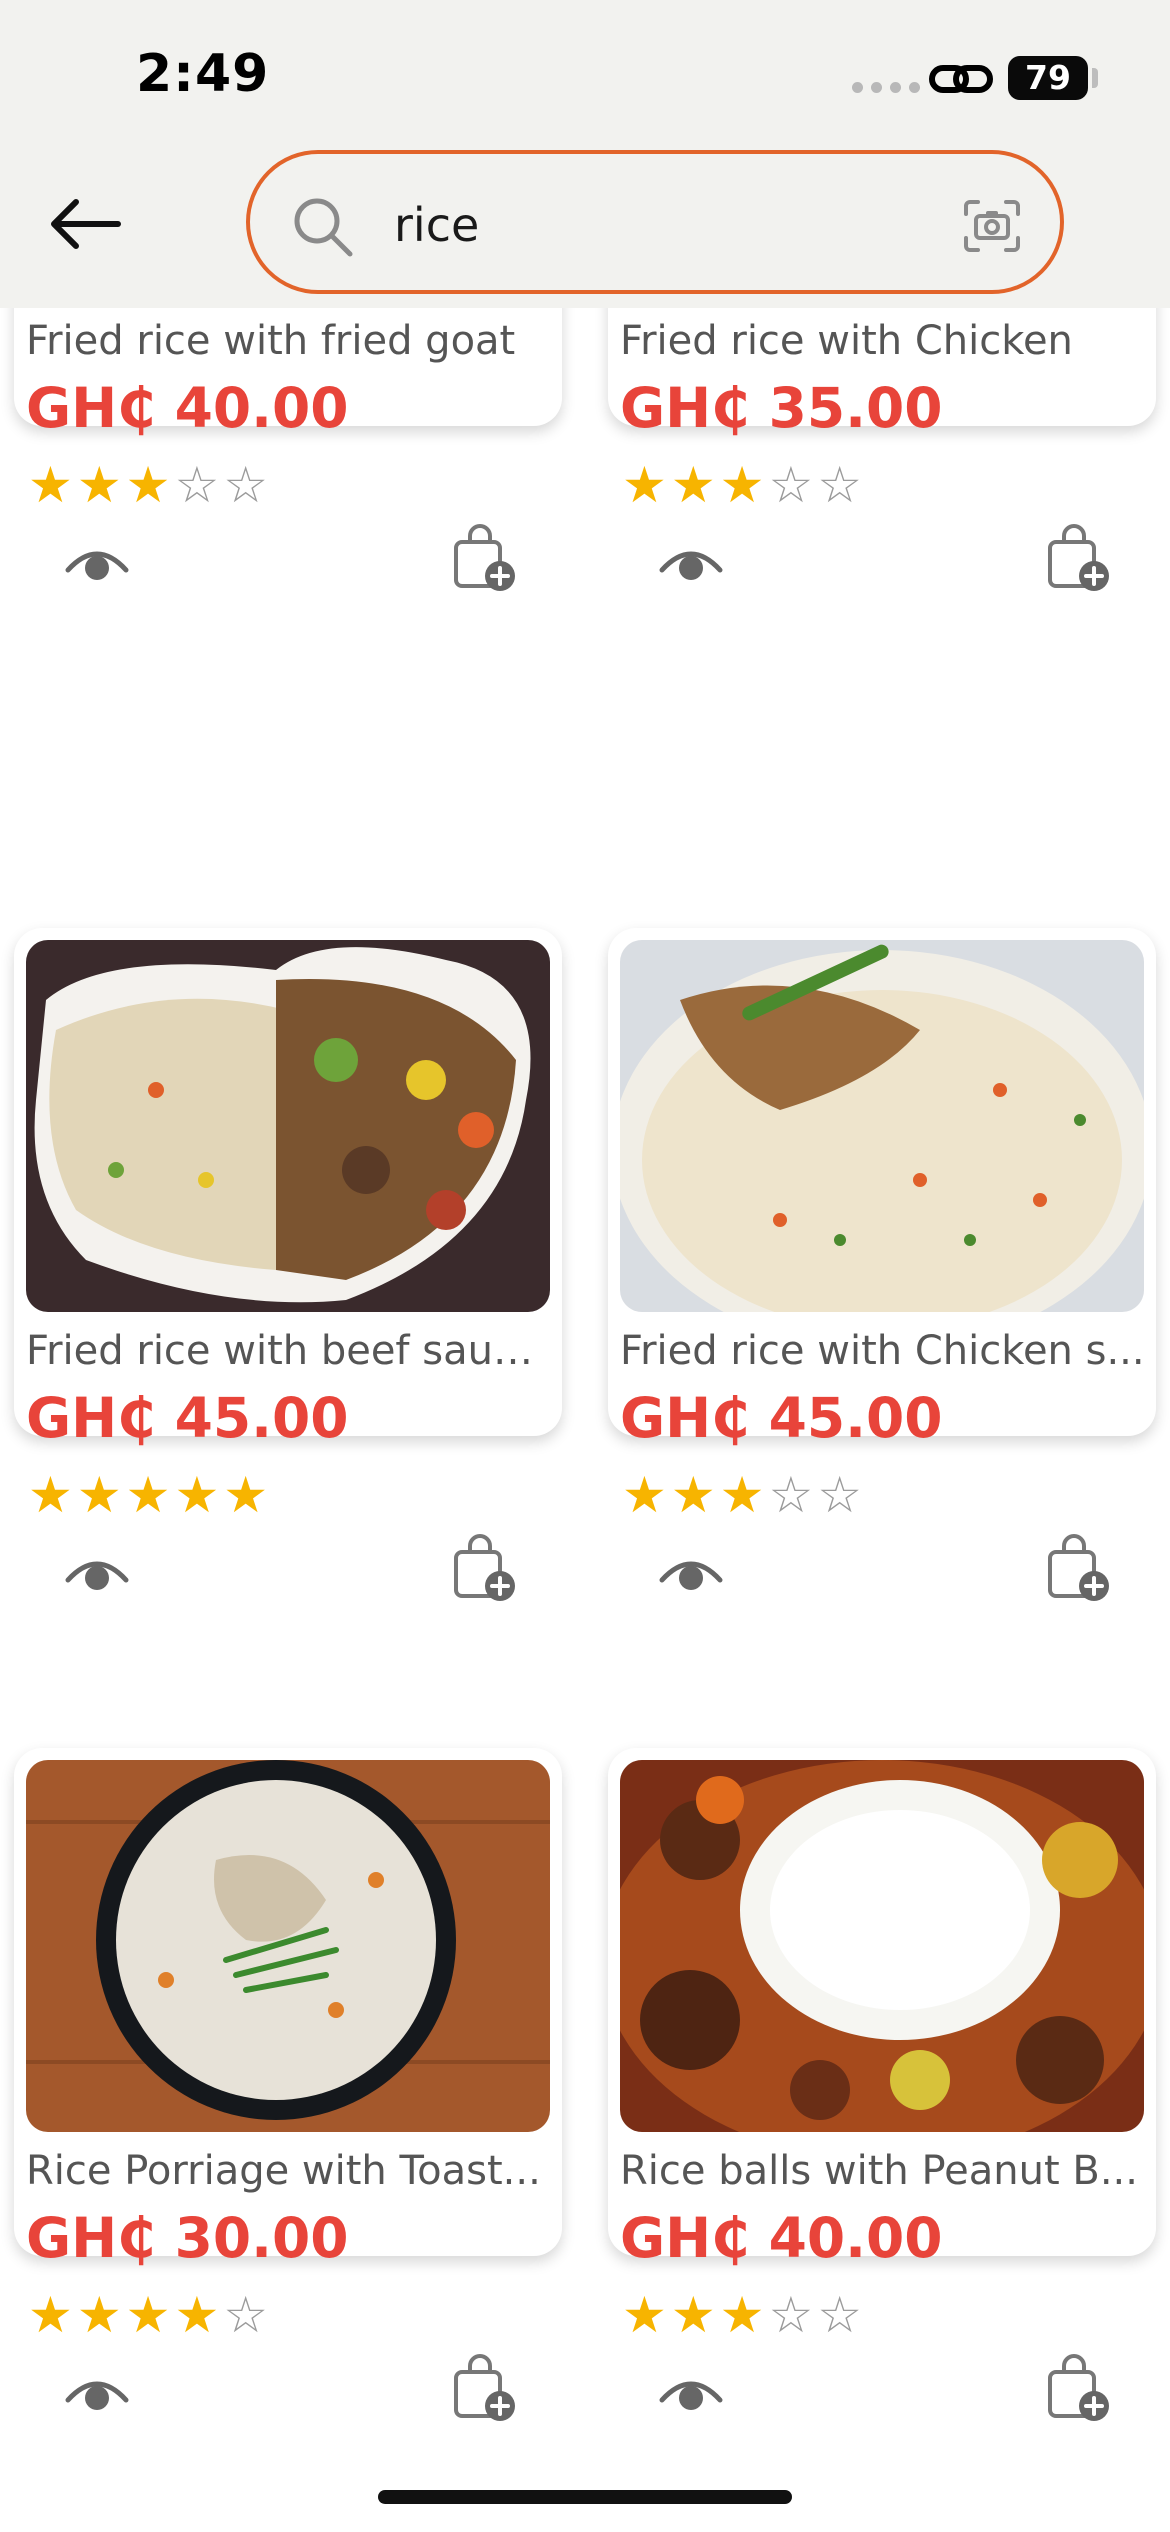  I want to click on link-icon, so click(961, 79).